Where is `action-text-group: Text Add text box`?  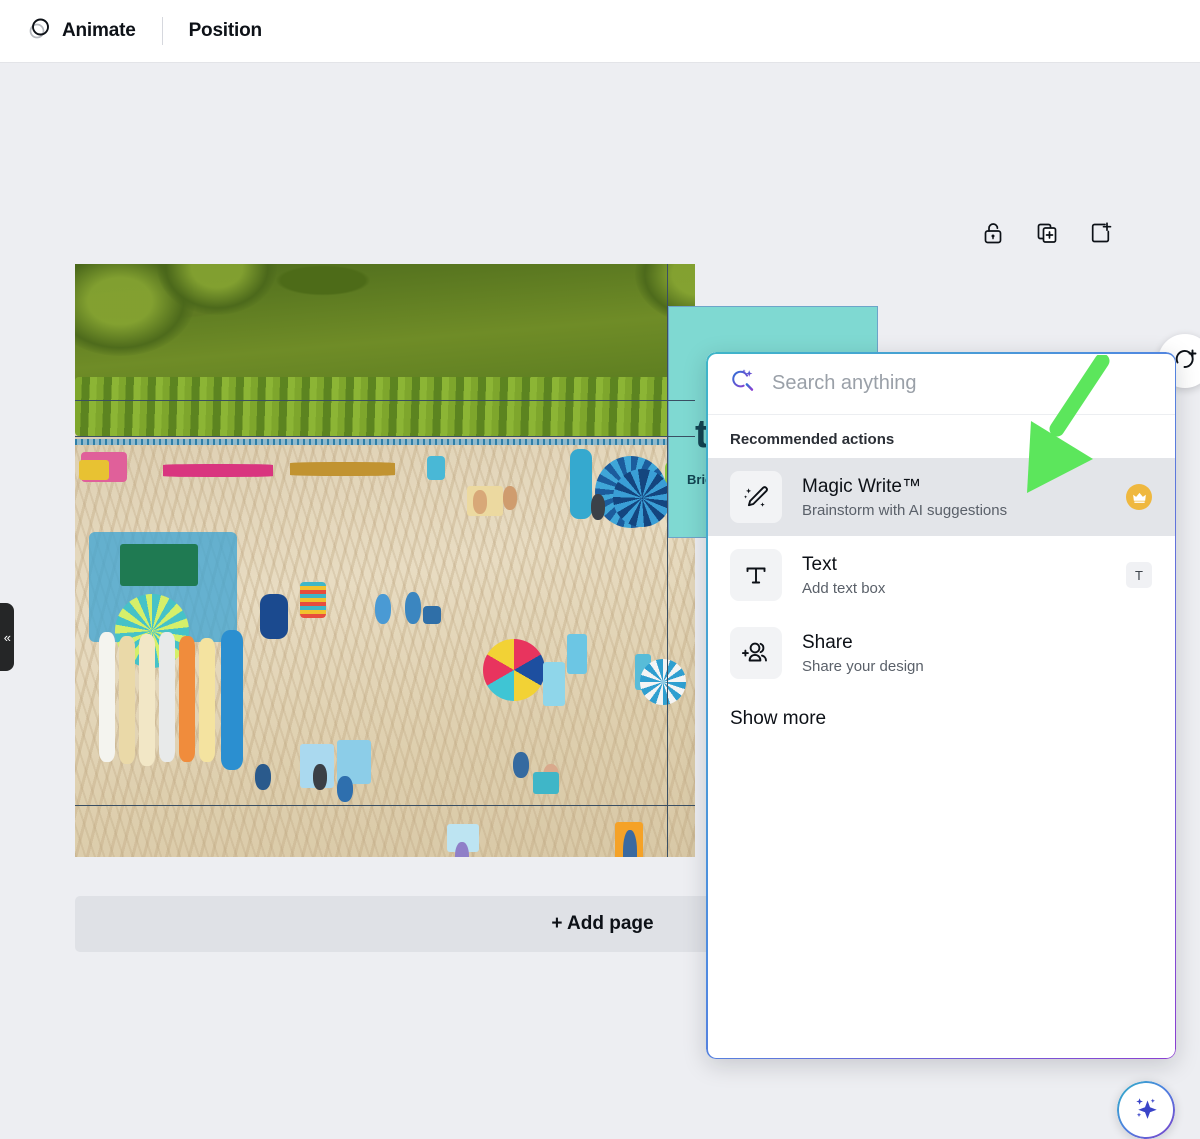
action-text-group: Text Add text box is located at coordinates (954, 575).